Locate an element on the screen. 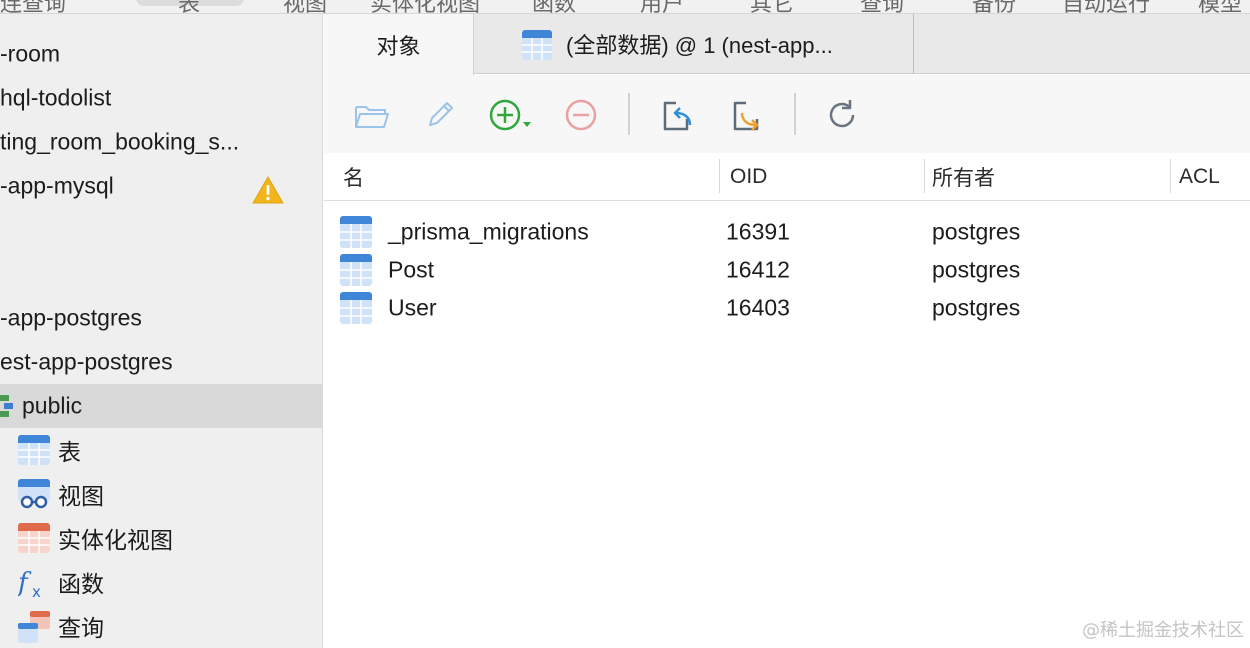 The height and width of the screenshot is (648, 1250). sidebar-item-label: hql-todolist is located at coordinates (56, 97).